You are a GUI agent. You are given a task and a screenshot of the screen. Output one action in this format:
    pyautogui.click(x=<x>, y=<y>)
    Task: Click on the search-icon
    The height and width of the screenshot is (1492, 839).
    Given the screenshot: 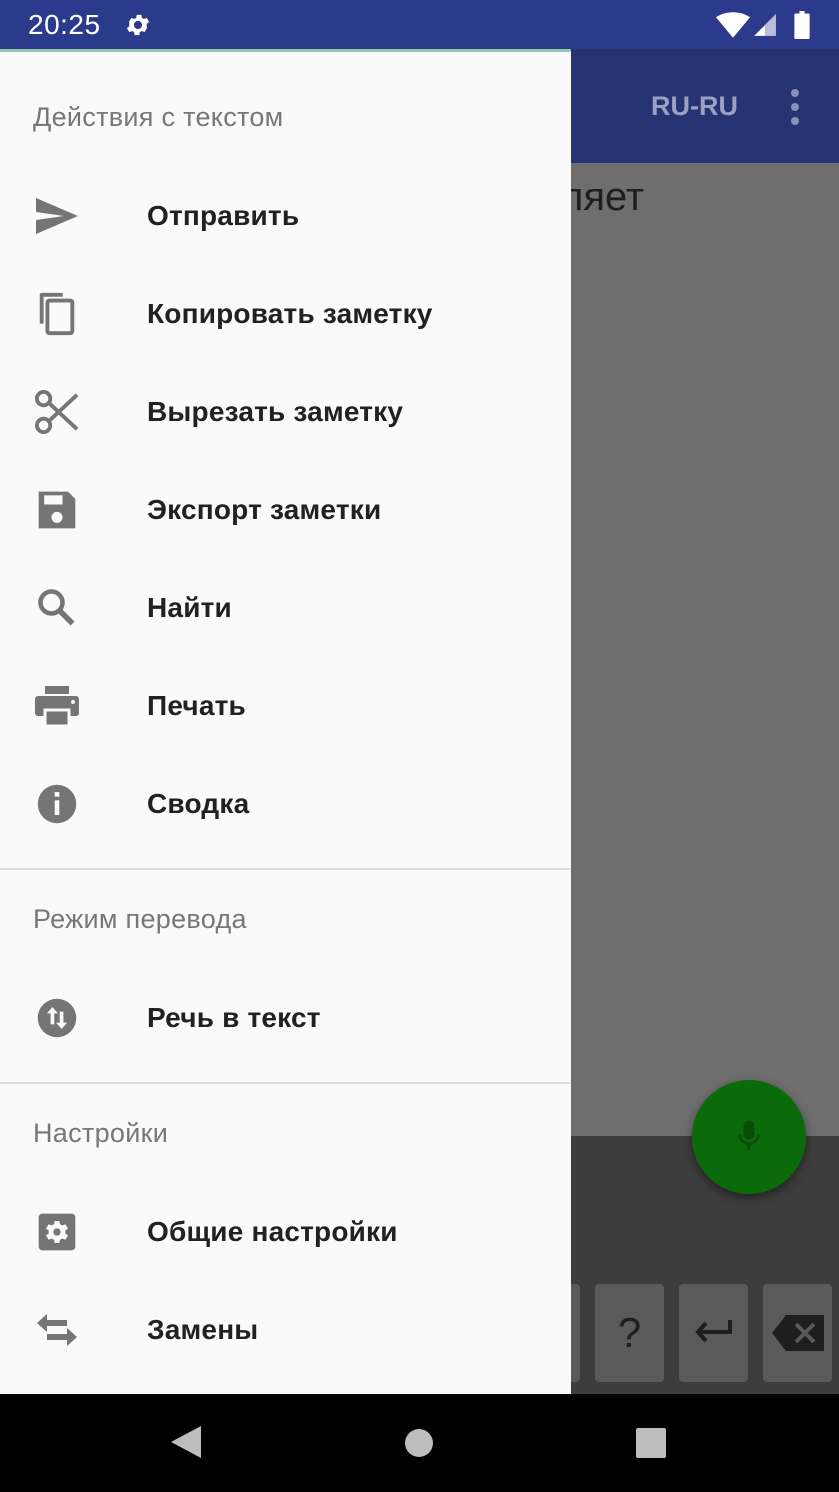 What is the action you would take?
    pyautogui.click(x=56, y=607)
    